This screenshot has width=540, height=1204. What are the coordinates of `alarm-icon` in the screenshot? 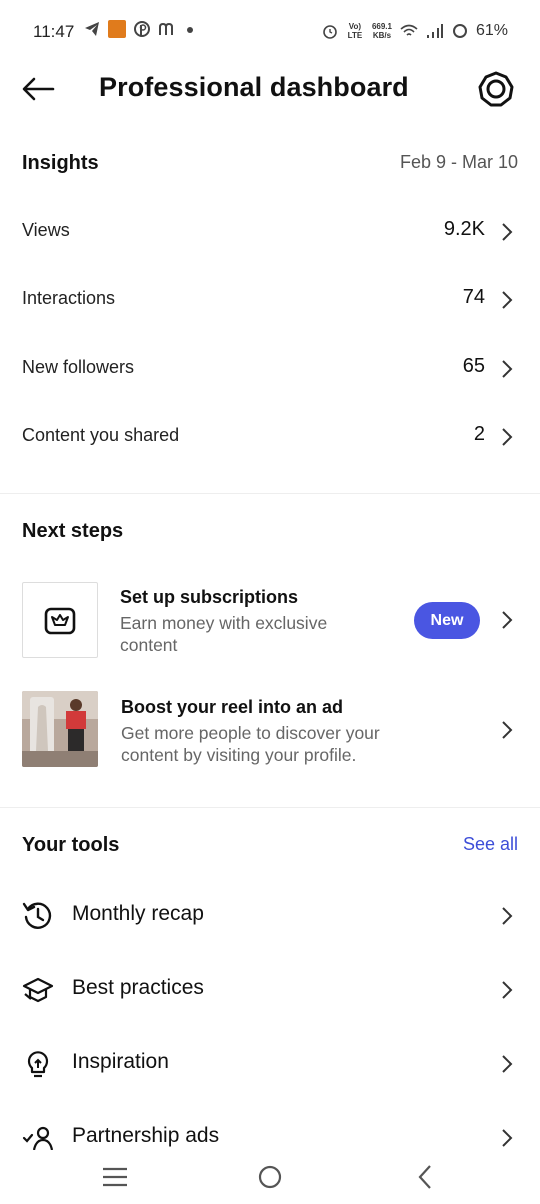 It's located at (330, 32).